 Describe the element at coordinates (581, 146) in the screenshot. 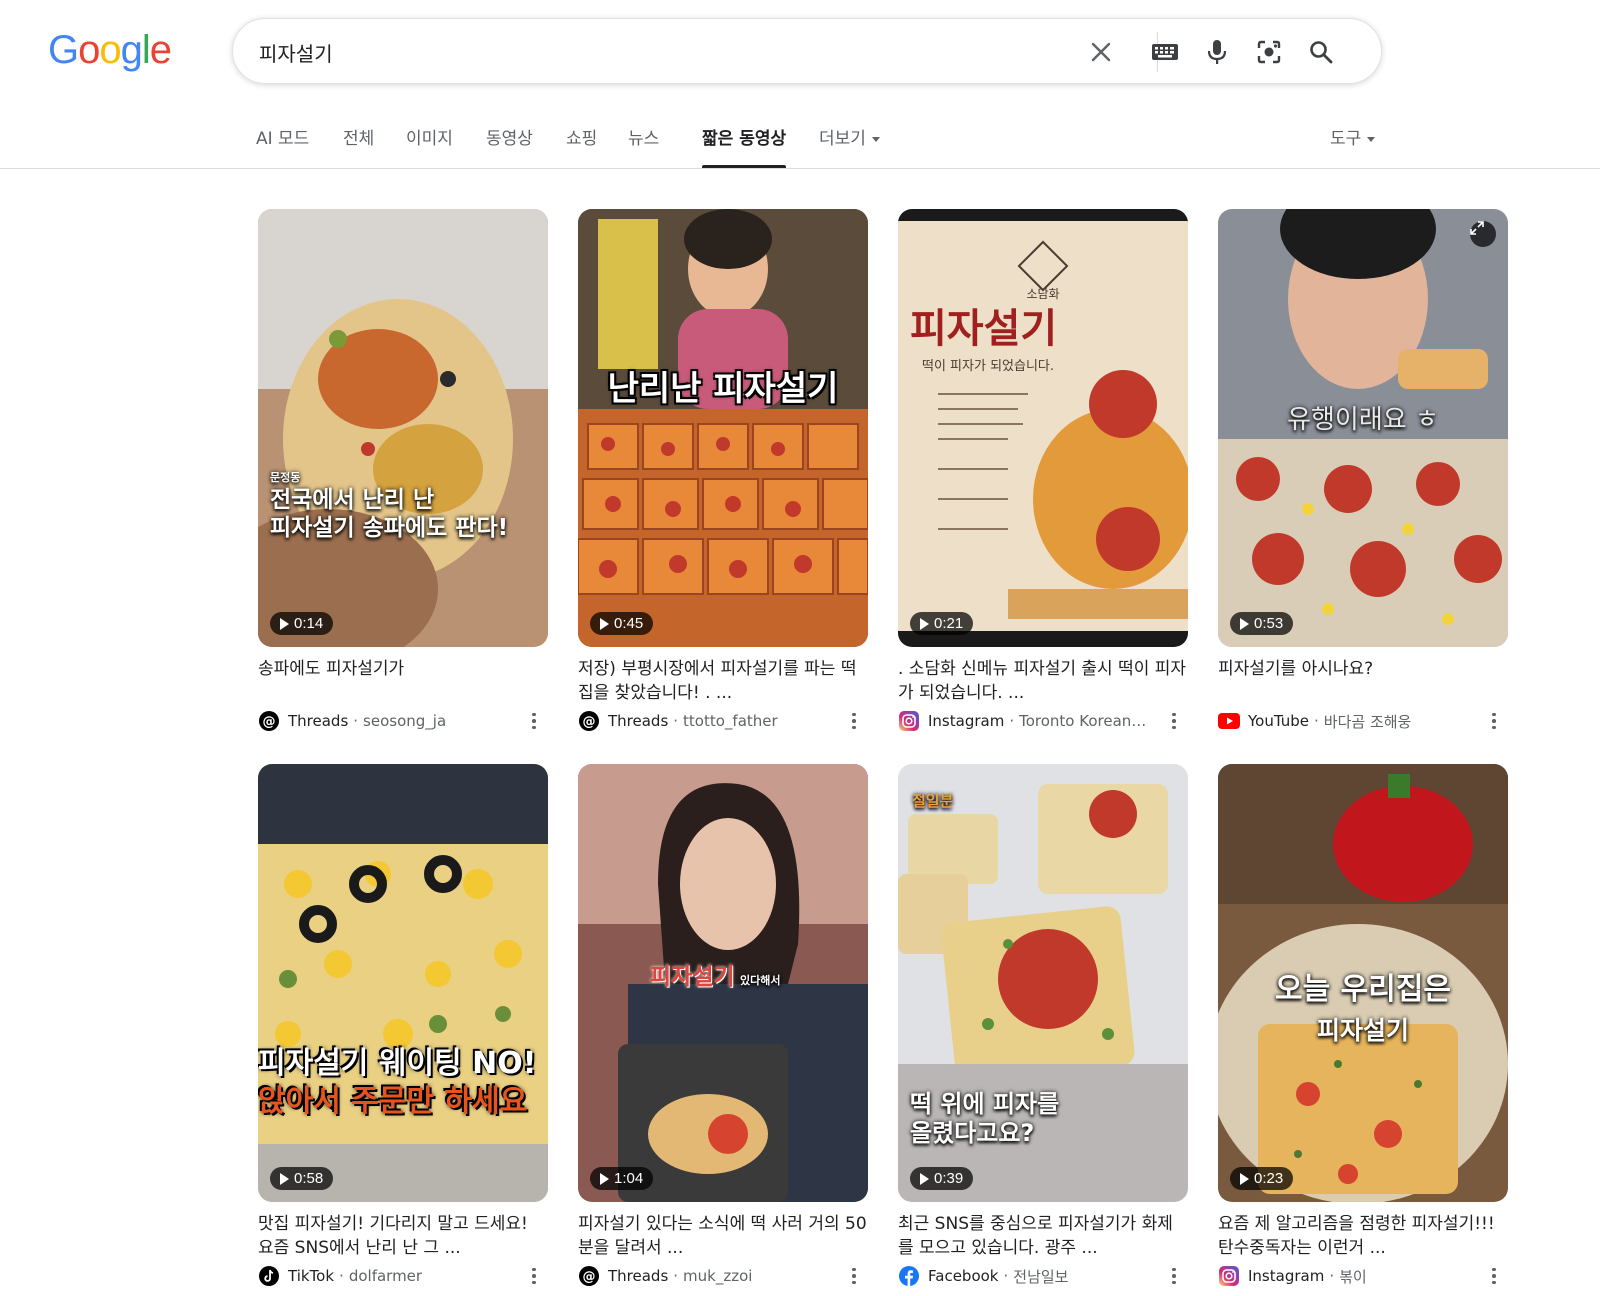

I see `tab-shopping: 쇼핑` at that location.